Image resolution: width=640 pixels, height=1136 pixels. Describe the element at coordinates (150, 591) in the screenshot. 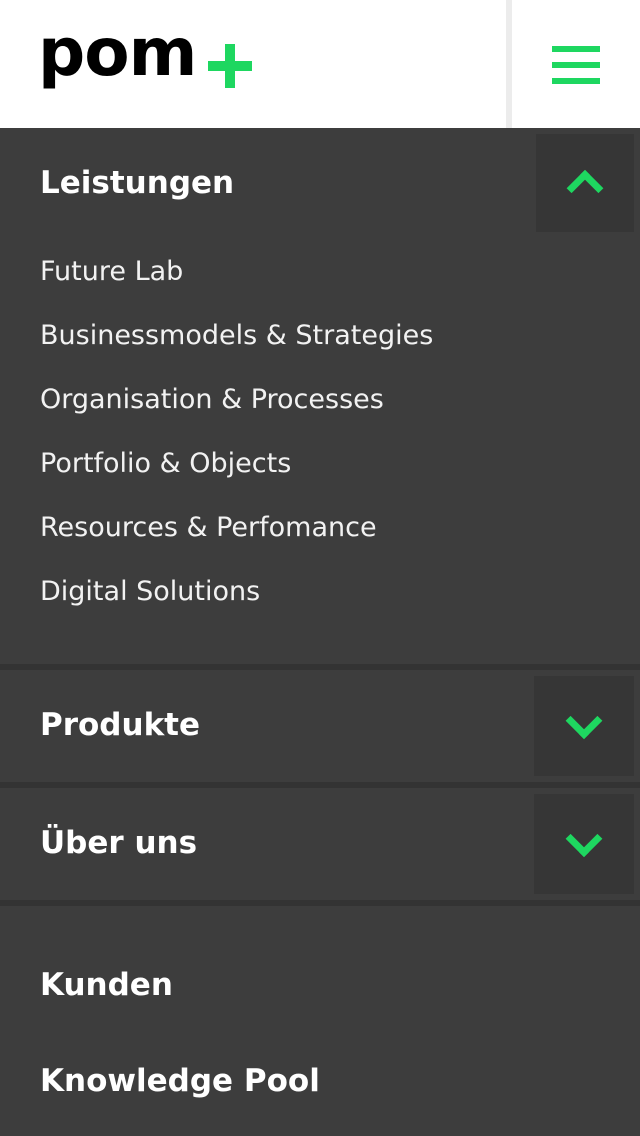

I see `submenu-item-digital-solutions: Digital Solutions` at that location.